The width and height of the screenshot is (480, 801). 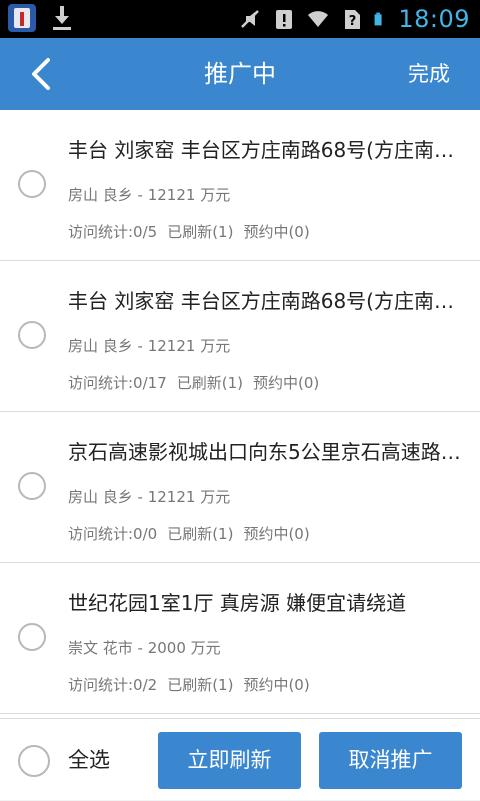 What do you see at coordinates (429, 74) in the screenshot?
I see `done-button: 完成` at bounding box center [429, 74].